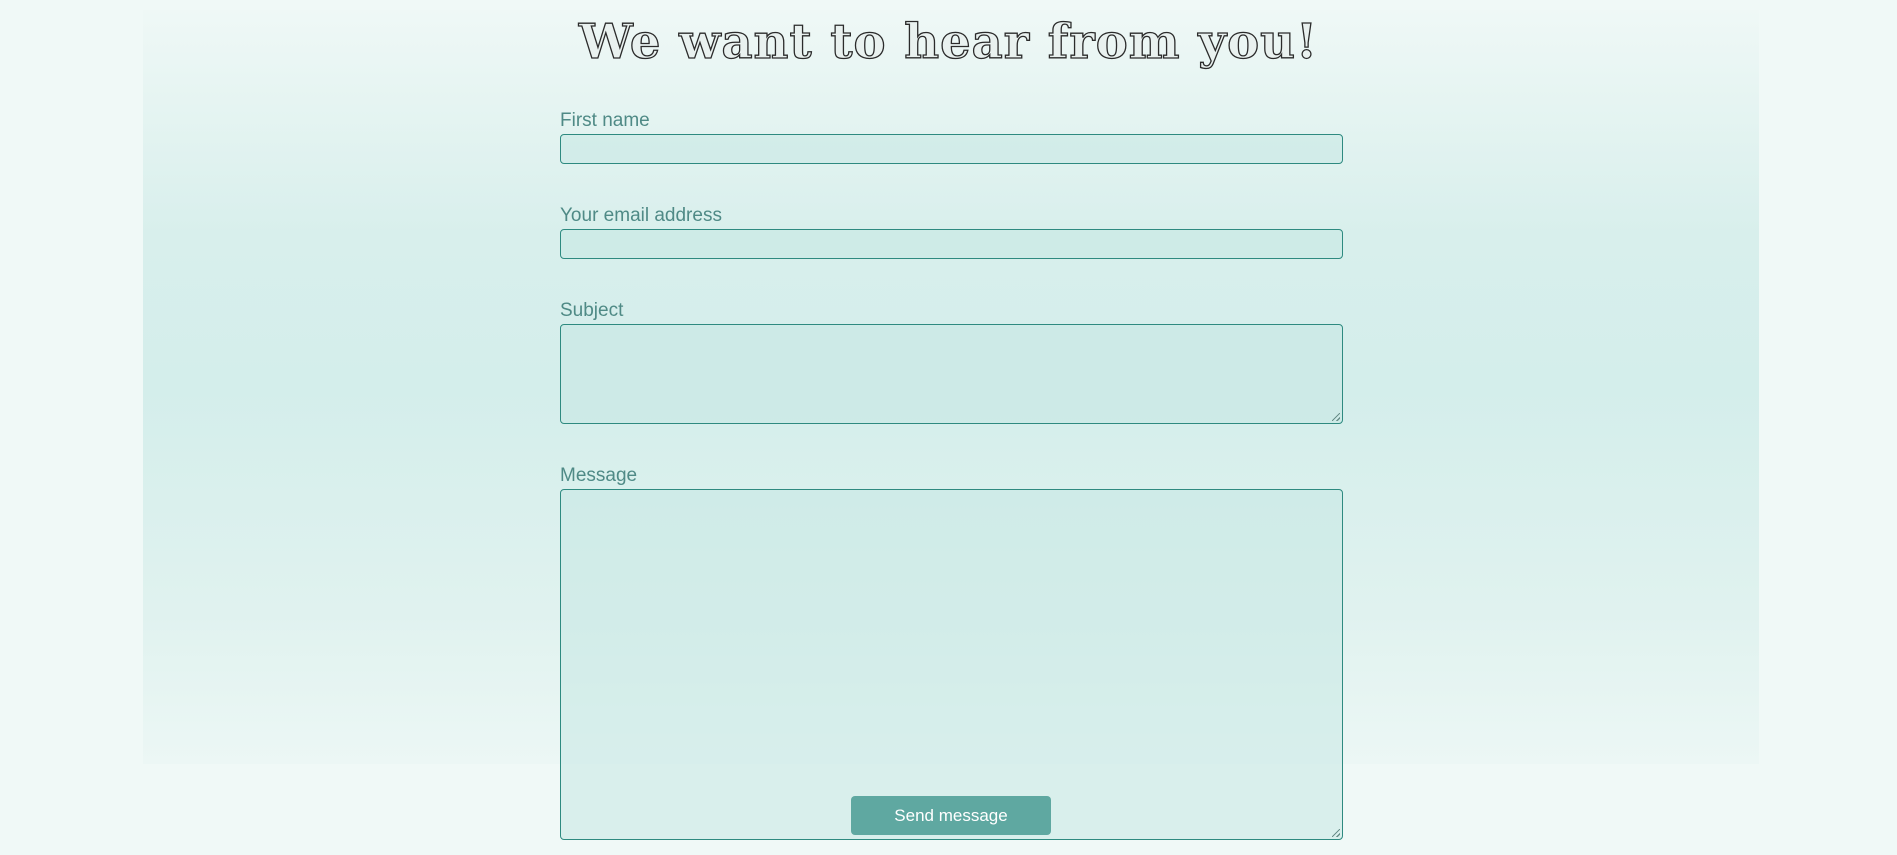  What do you see at coordinates (951, 815) in the screenshot?
I see `send-message-button: Send message` at bounding box center [951, 815].